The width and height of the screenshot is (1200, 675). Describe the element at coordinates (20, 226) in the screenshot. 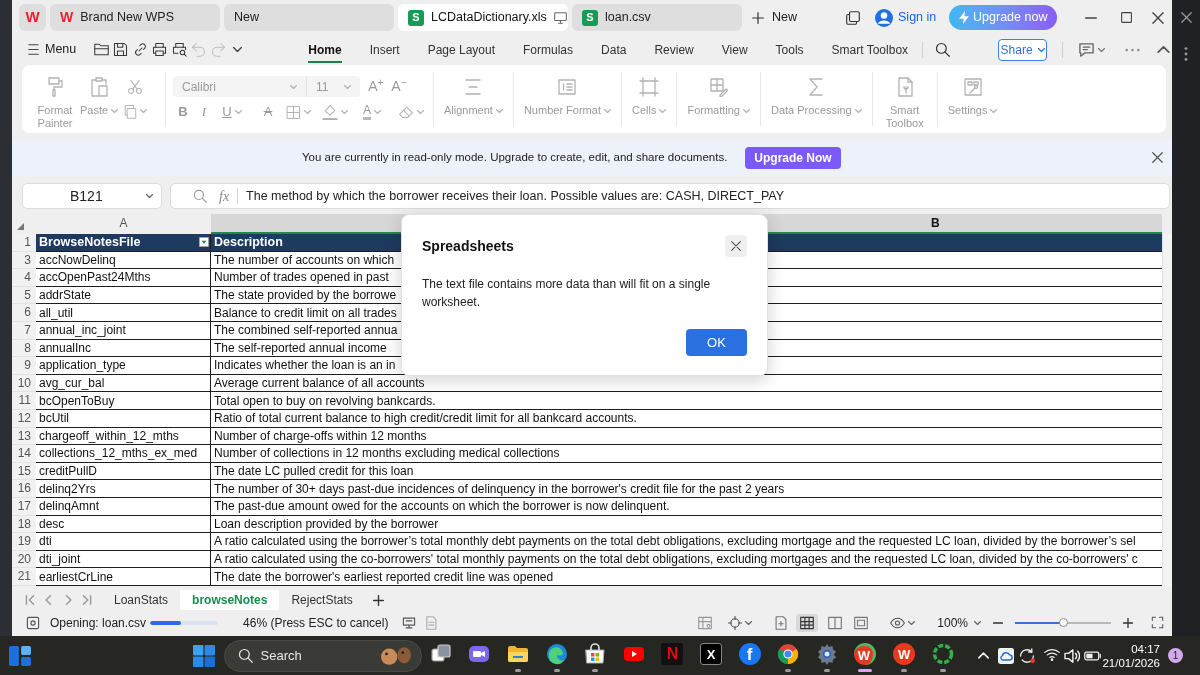

I see `select-all-icon` at that location.